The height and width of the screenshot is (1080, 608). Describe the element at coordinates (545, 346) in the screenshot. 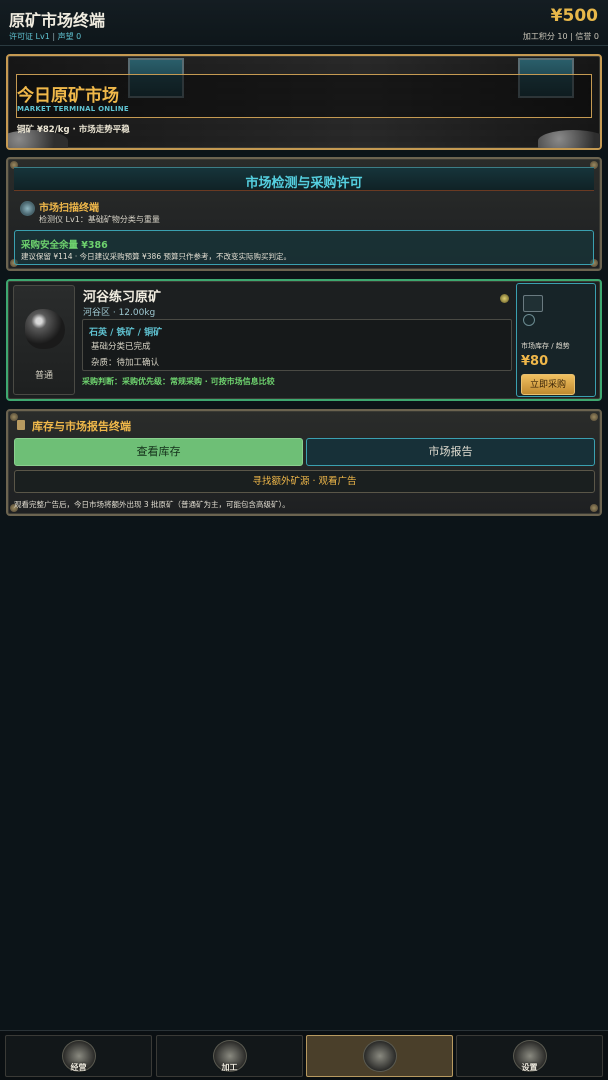

I see `stock-trend-label: 市场库存 / 趋势` at that location.